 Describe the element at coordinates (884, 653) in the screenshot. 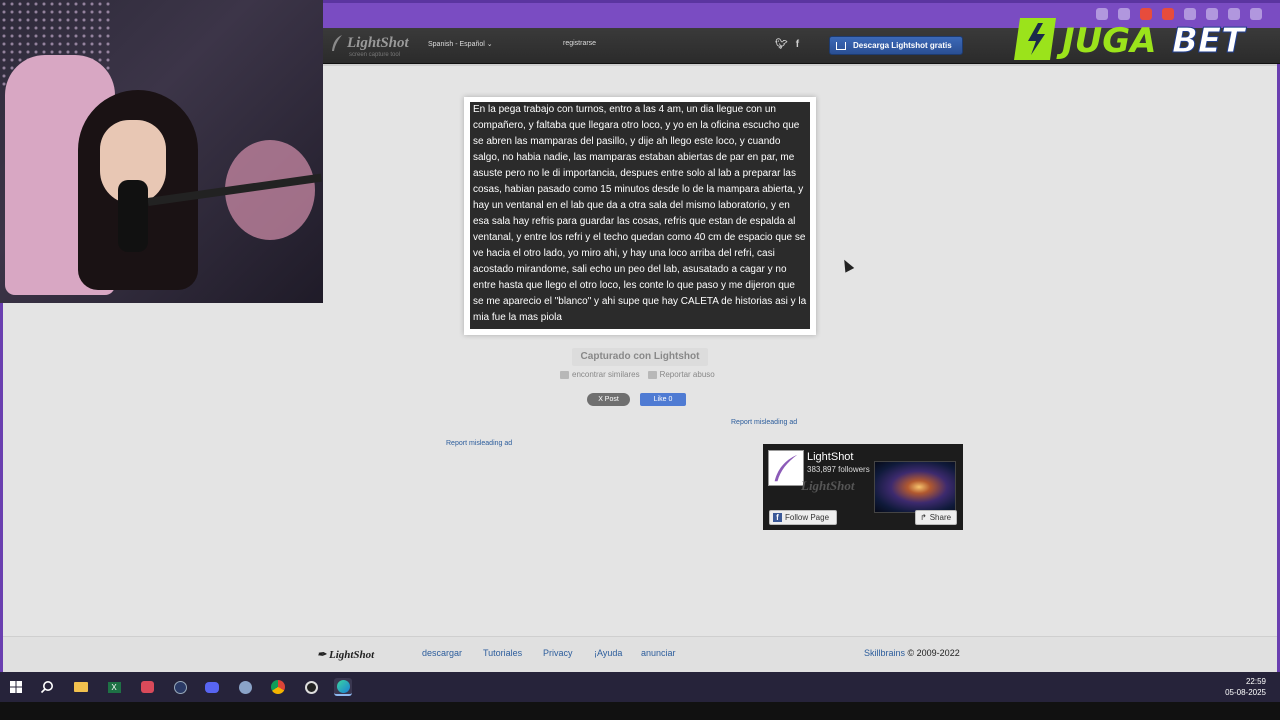

I see `skillbrains-link: Skillbrains` at that location.